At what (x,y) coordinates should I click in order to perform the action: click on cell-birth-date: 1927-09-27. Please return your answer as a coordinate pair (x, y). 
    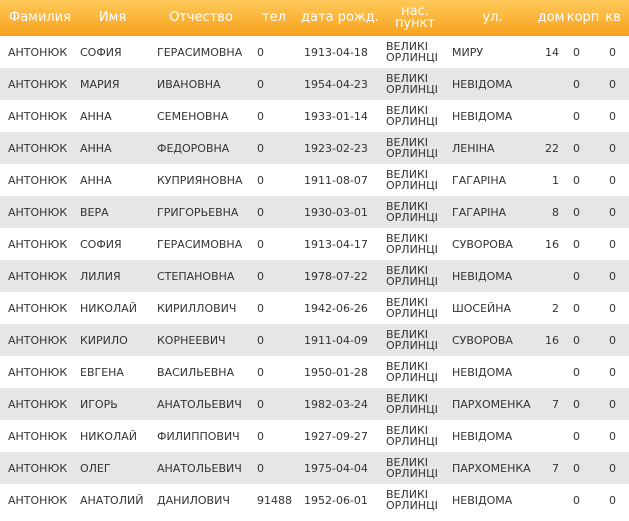
    Looking at the image, I should click on (336, 436).